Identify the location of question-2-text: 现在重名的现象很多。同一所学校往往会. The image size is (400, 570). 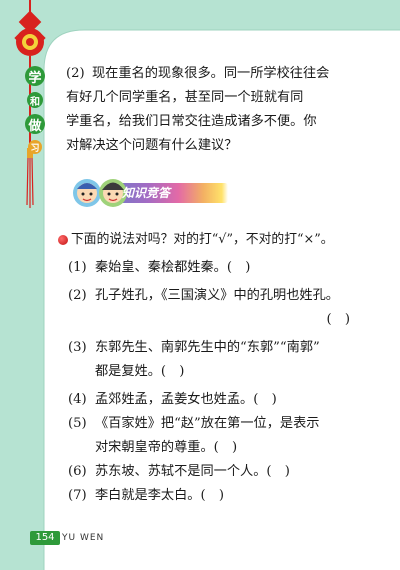
(211, 73).